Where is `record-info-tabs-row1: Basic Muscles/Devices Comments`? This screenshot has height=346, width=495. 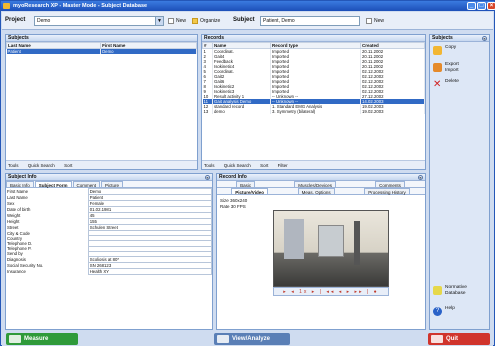
record-info-tabs-row1: Basic Muscles/Devices Comments is located at coordinates (321, 184).